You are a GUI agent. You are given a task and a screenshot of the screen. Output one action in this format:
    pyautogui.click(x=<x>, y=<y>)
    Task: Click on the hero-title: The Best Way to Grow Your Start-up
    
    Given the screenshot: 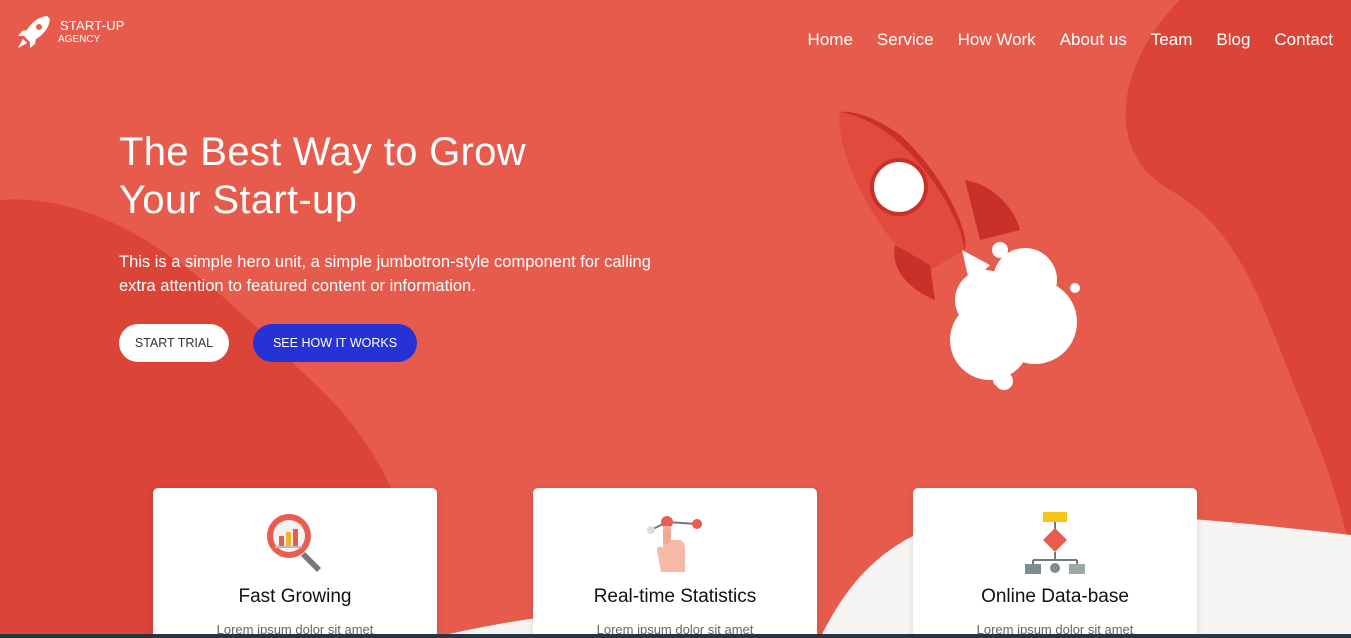 What is the action you would take?
    pyautogui.click(x=419, y=176)
    